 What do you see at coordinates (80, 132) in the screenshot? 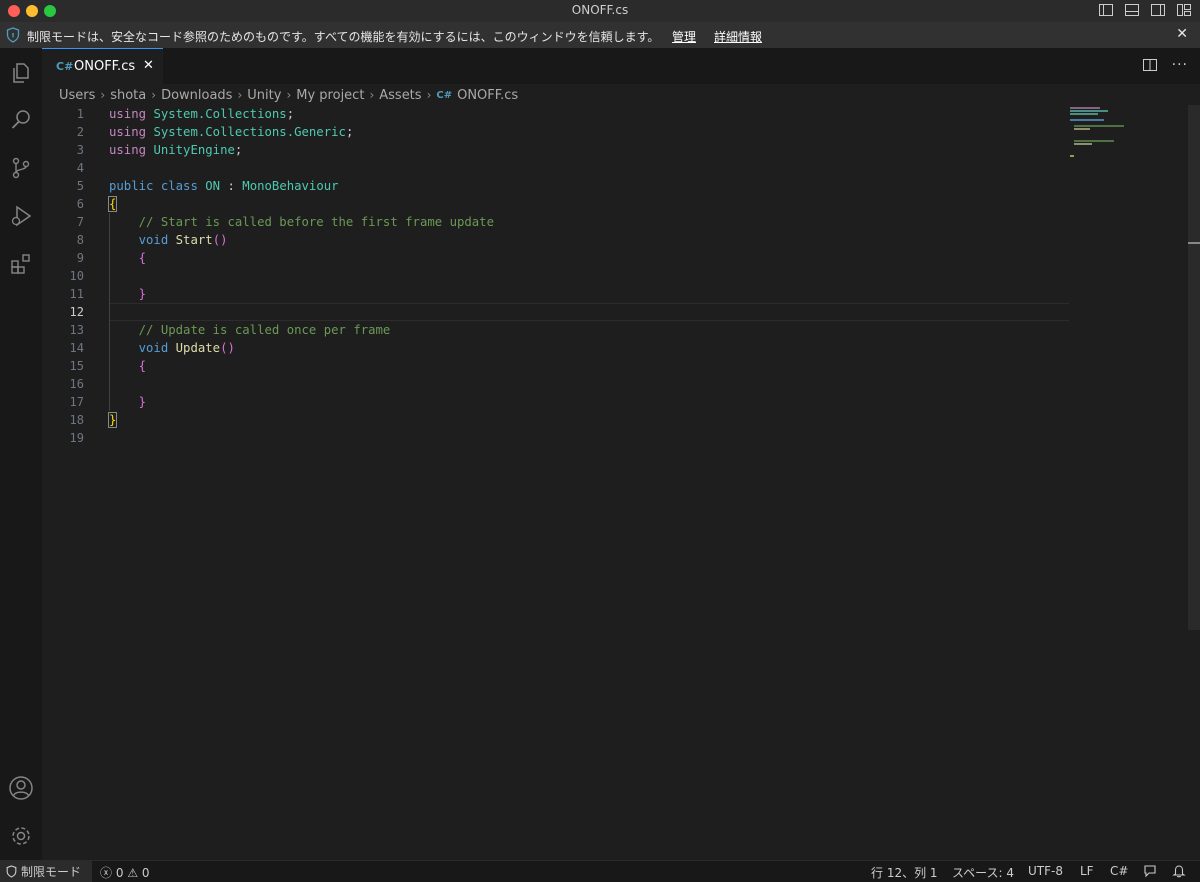
I see `line-number: 2` at bounding box center [80, 132].